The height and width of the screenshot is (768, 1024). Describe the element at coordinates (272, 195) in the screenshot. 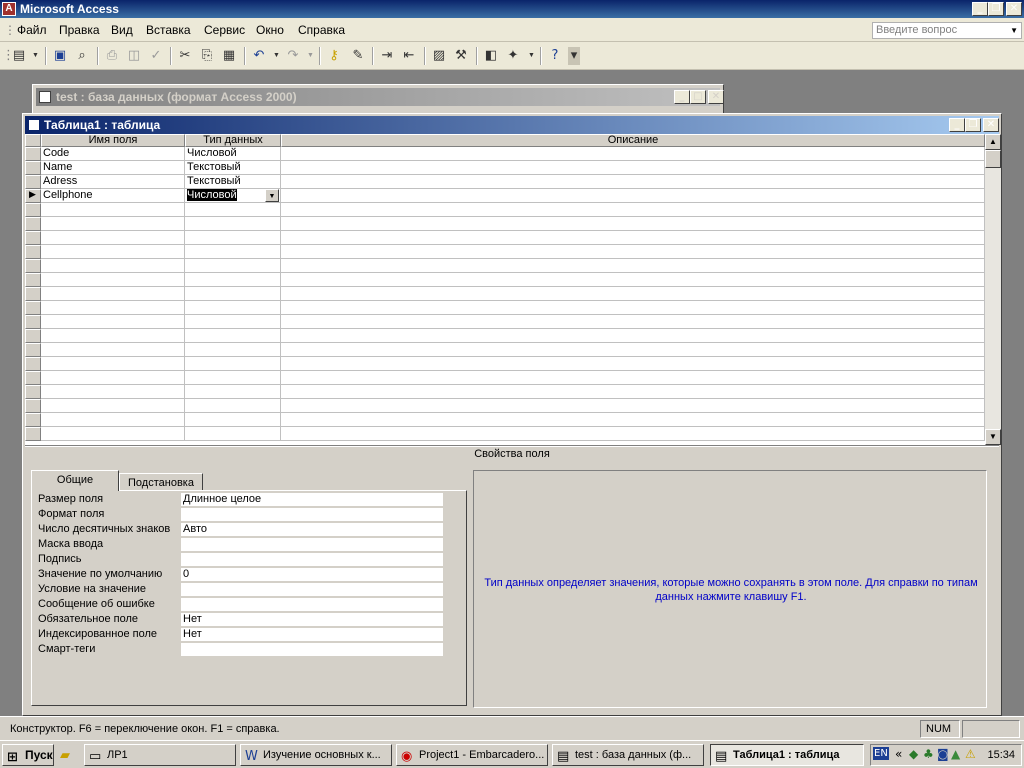

I see `data-type-dropdown-icon: ▼` at that location.